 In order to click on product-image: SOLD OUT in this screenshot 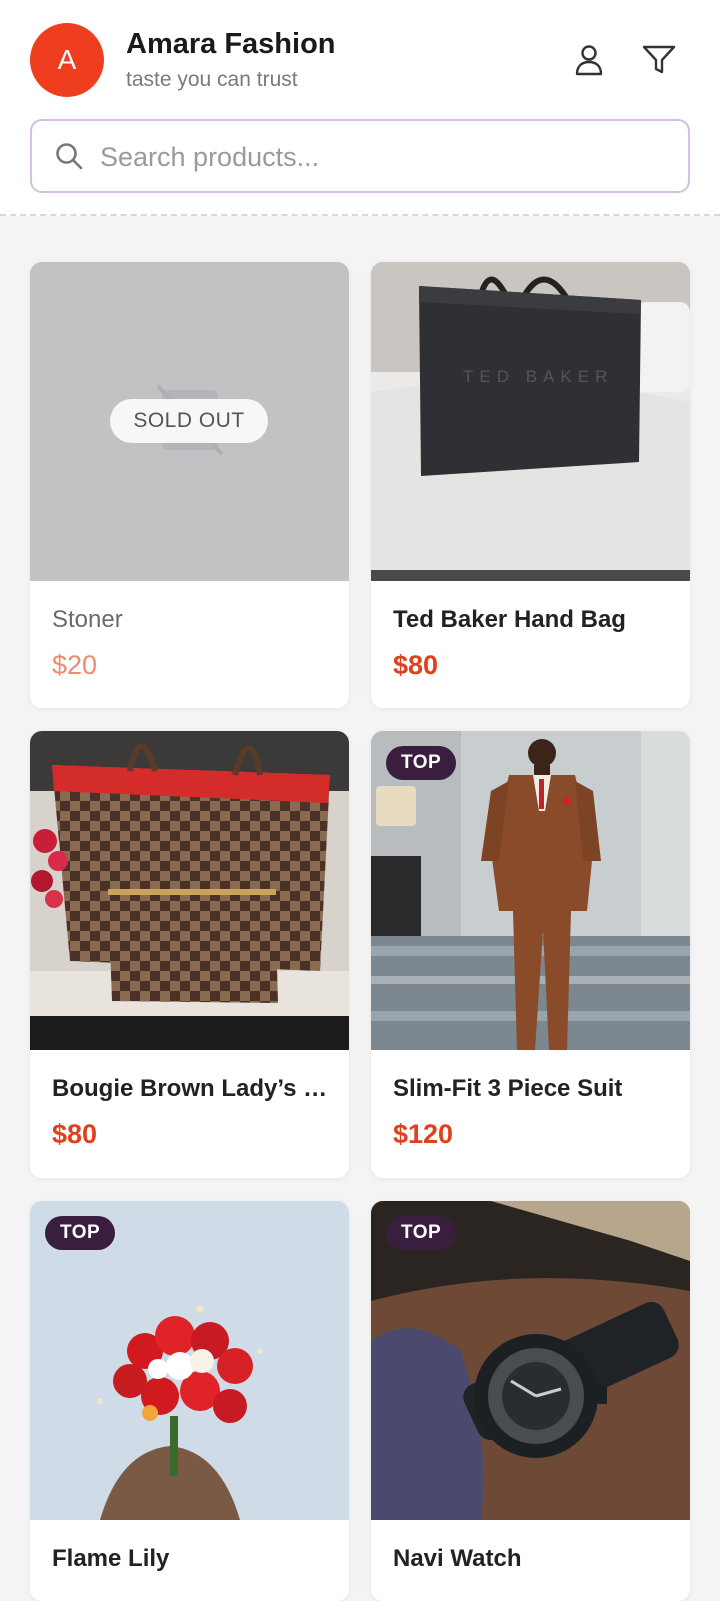, I will do `click(189, 421)`.